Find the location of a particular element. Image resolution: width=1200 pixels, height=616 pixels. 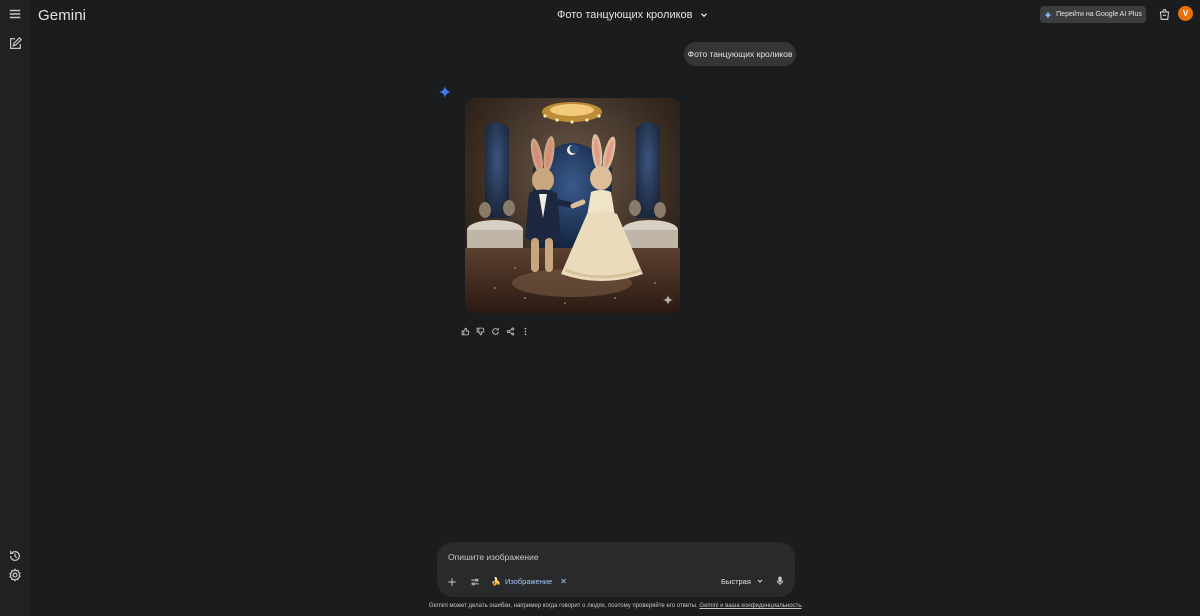

chat-title-dropdown: Фото танцующих кроликов is located at coordinates (633, 15).